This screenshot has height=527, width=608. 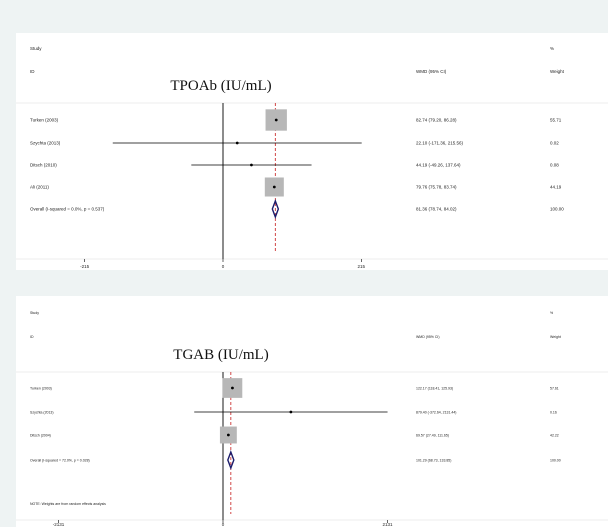 I want to click on tgab-study-weight: 0.16, so click(x=553, y=413).